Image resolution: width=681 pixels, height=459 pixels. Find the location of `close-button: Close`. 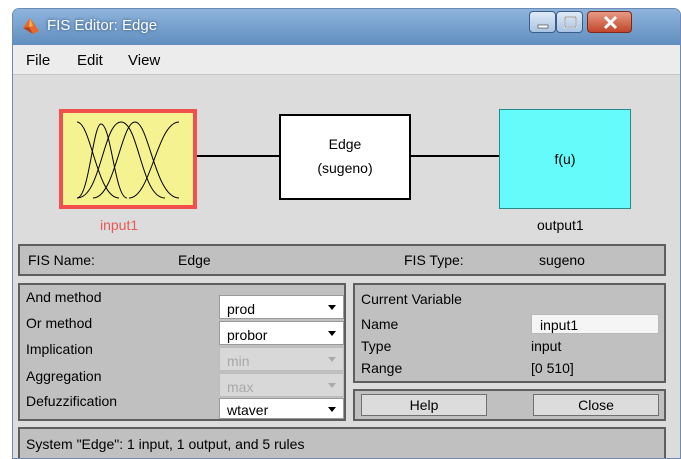

close-button: Close is located at coordinates (596, 405).